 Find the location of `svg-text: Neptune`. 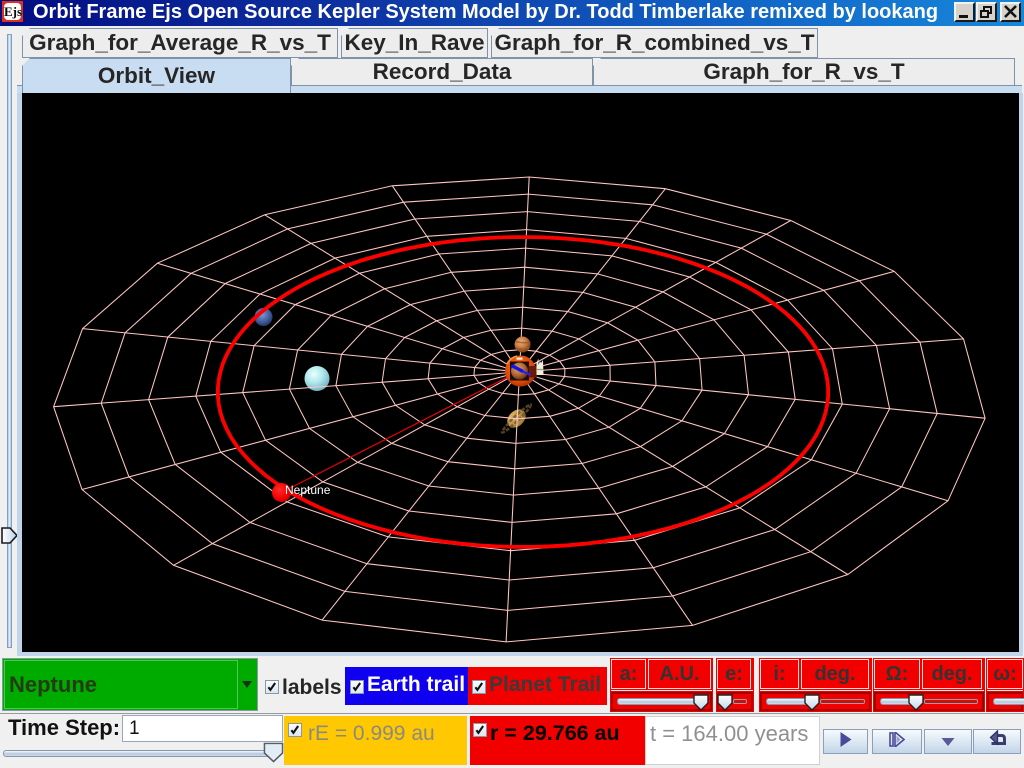

svg-text: Neptune is located at coordinates (308, 490).